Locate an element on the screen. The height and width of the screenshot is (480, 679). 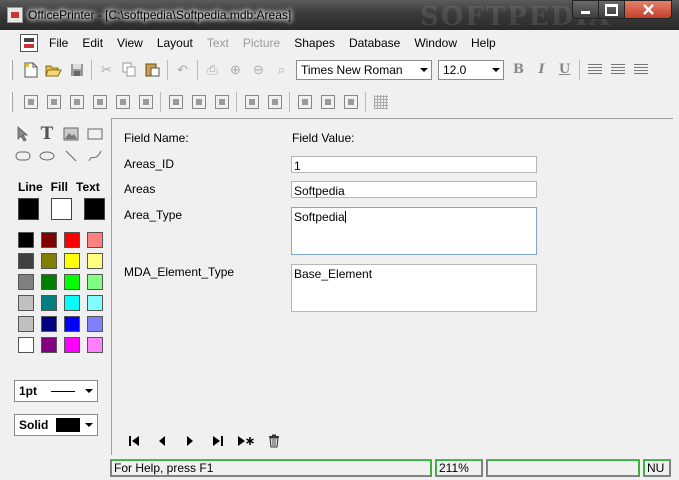
rounded-rectangle-tool-icon is located at coordinates (23, 156).